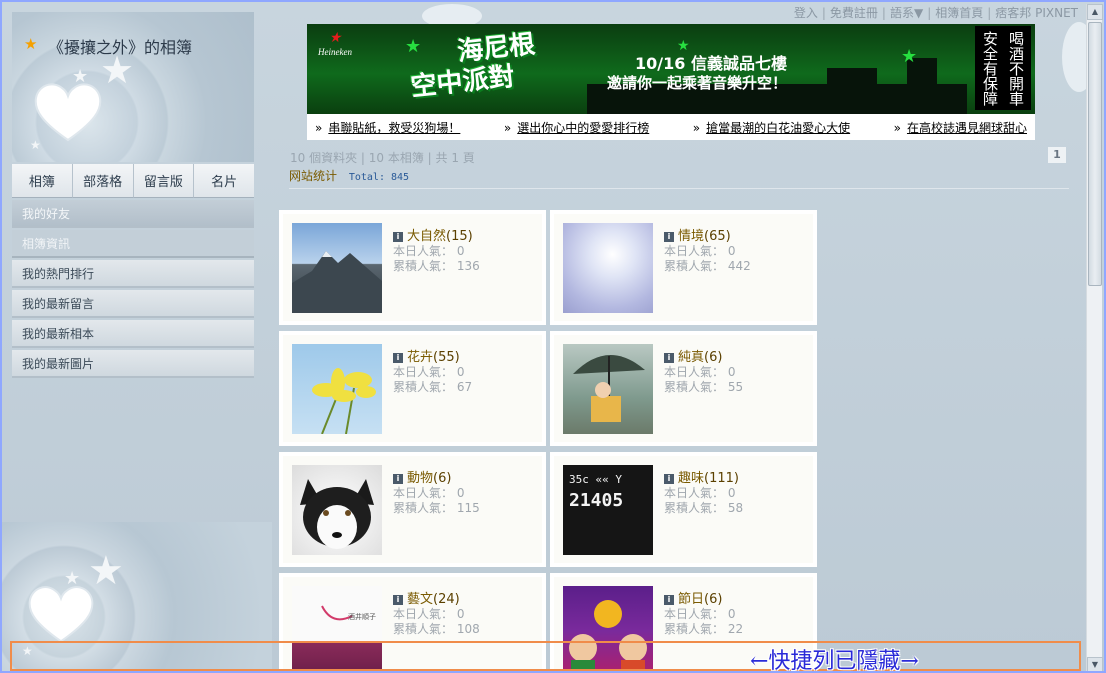  Describe the element at coordinates (960, 127) in the screenshot. I see `banner-link: » 在高校誌遇見網球甜心` at that location.